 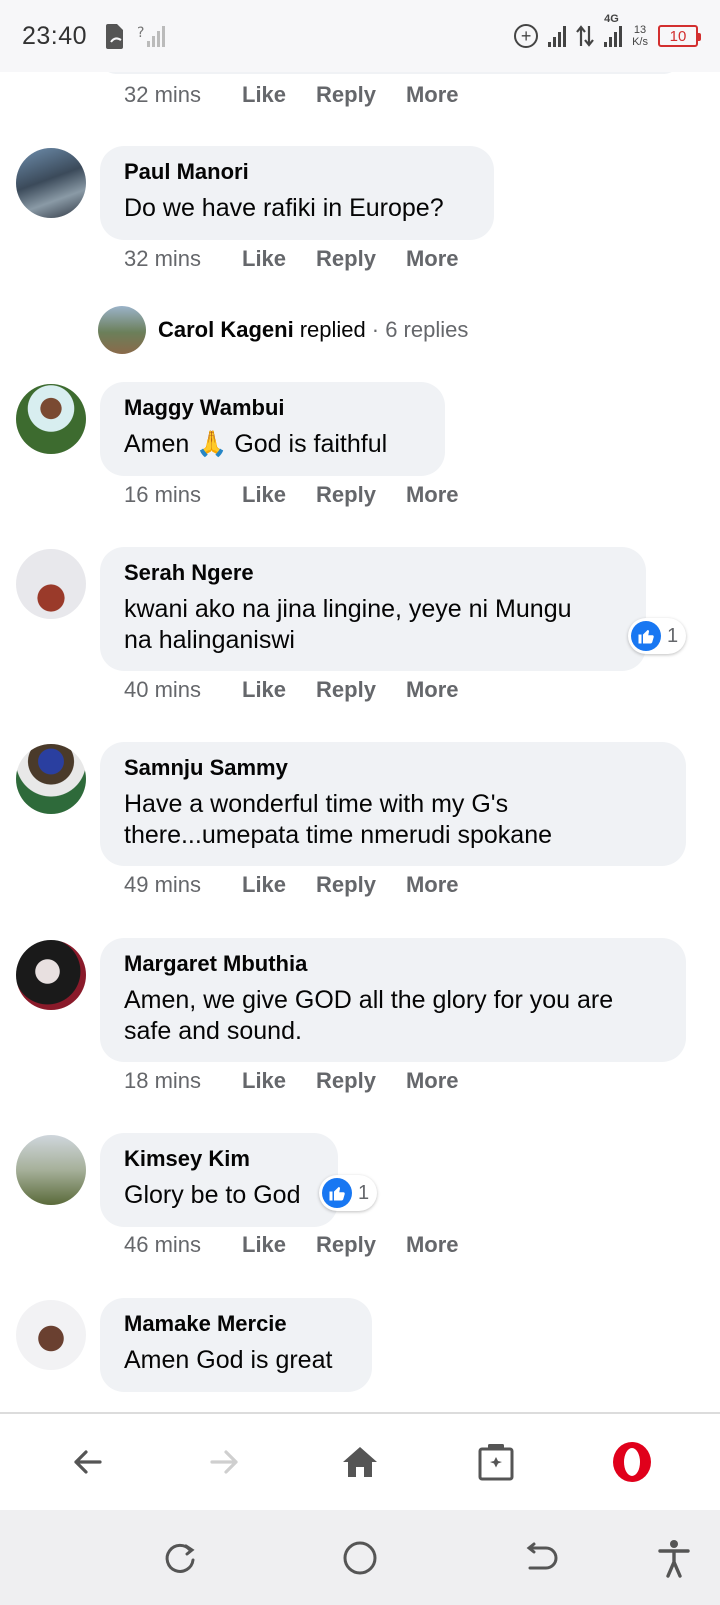 I want to click on home-icon, so click(x=360, y=1462).